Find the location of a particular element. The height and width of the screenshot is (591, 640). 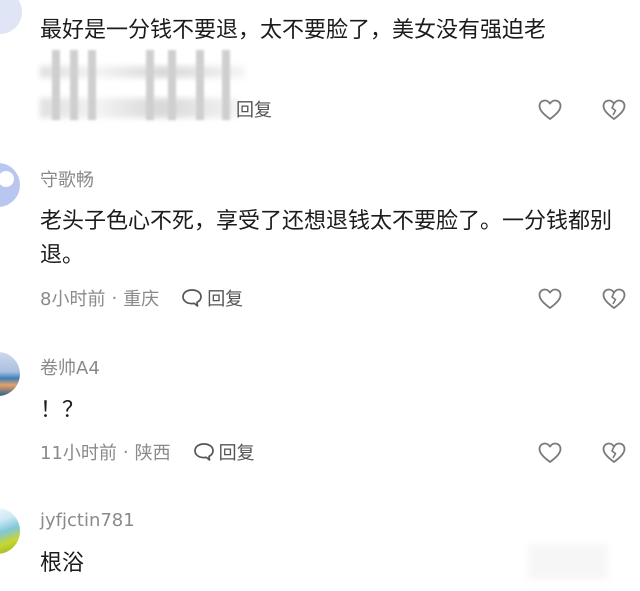

comment-text: 老头子色心不死，享受了还想退钱太不要脸了。一分钱都别退。 is located at coordinates (326, 238).